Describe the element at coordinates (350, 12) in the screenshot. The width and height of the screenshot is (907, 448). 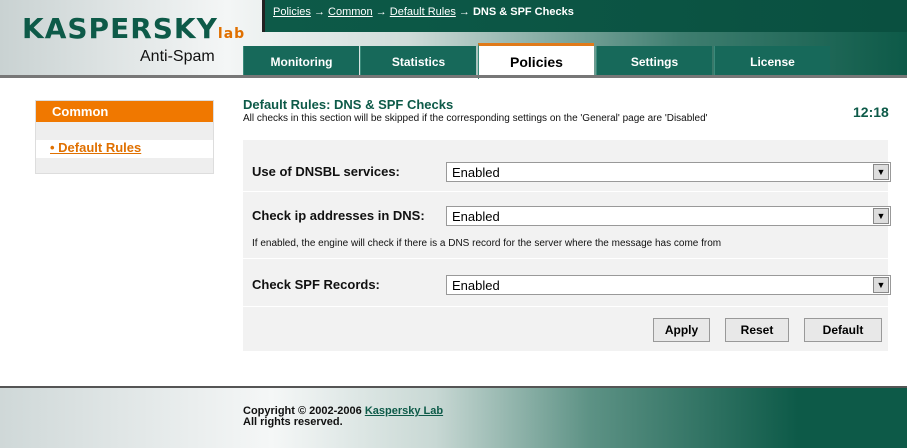
I see `breadcrumb-common: Common` at that location.